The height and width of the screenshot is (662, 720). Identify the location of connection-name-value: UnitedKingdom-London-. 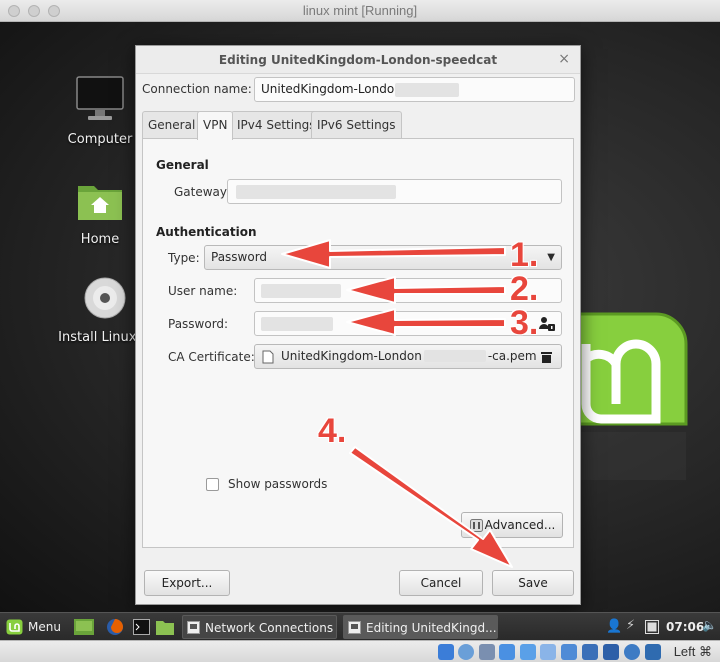
(334, 89).